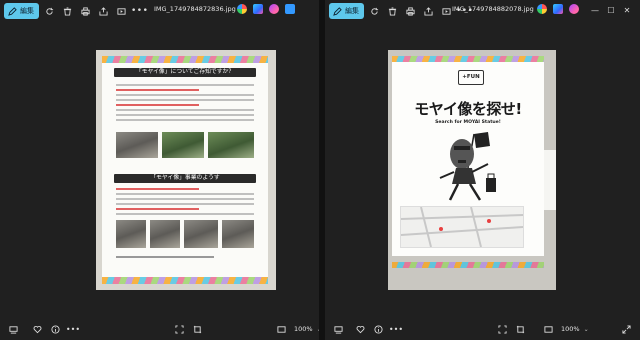 The height and width of the screenshot is (340, 640). Describe the element at coordinates (493, 9) in the screenshot. I see `file-name: IMG_1749784882078.jpg` at that location.